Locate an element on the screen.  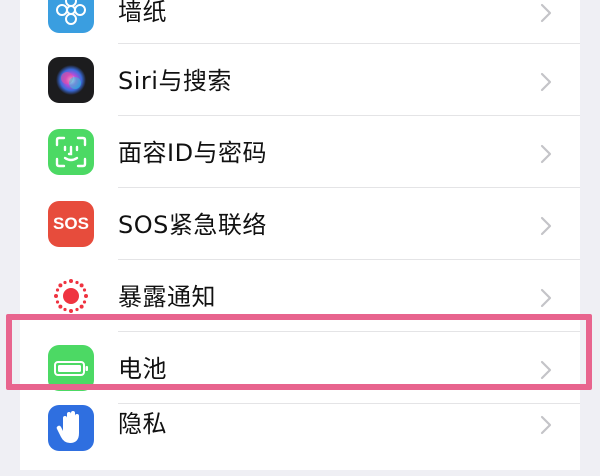
settings-row-label: 隐私 is located at coordinates (142, 424).